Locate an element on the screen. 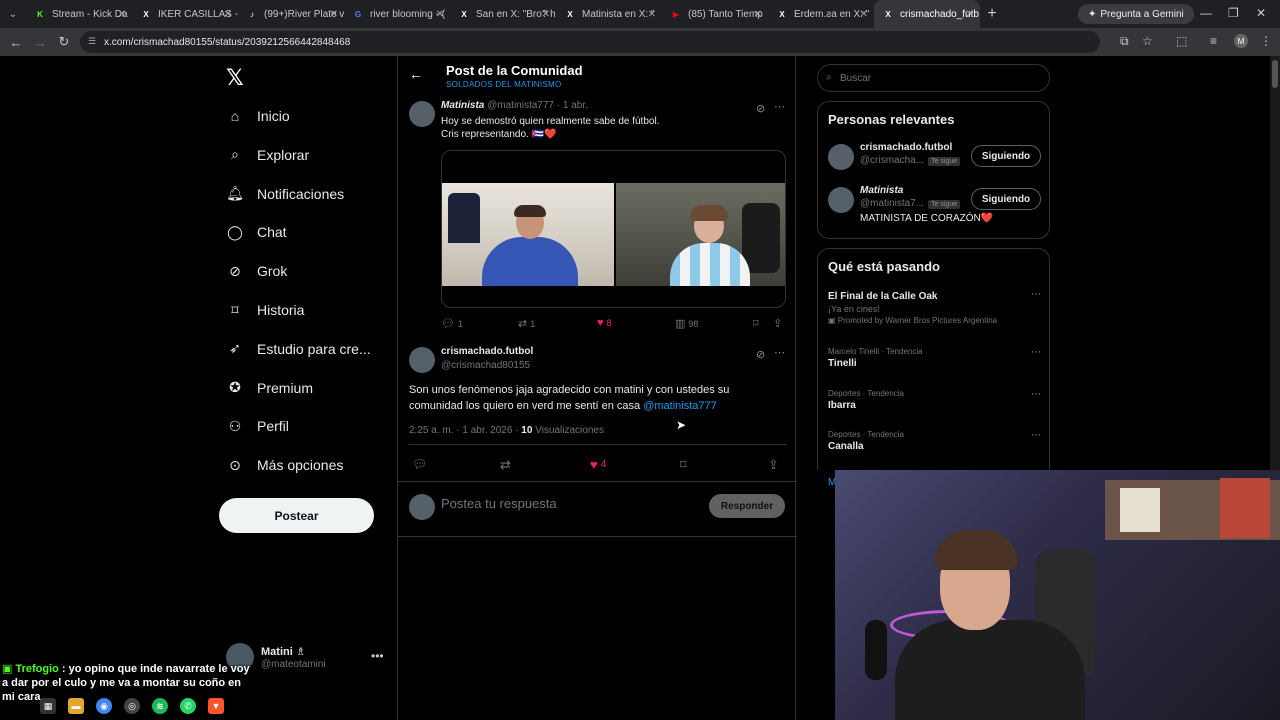  trend-item: Deportes · Tendencia Ibarra ⋯ is located at coordinates (934, 400).